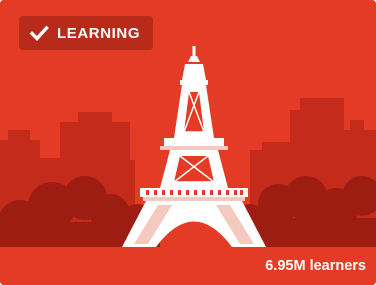 This screenshot has height=285, width=376. Describe the element at coordinates (99, 33) in the screenshot. I see `status-label: LEARNING` at that location.